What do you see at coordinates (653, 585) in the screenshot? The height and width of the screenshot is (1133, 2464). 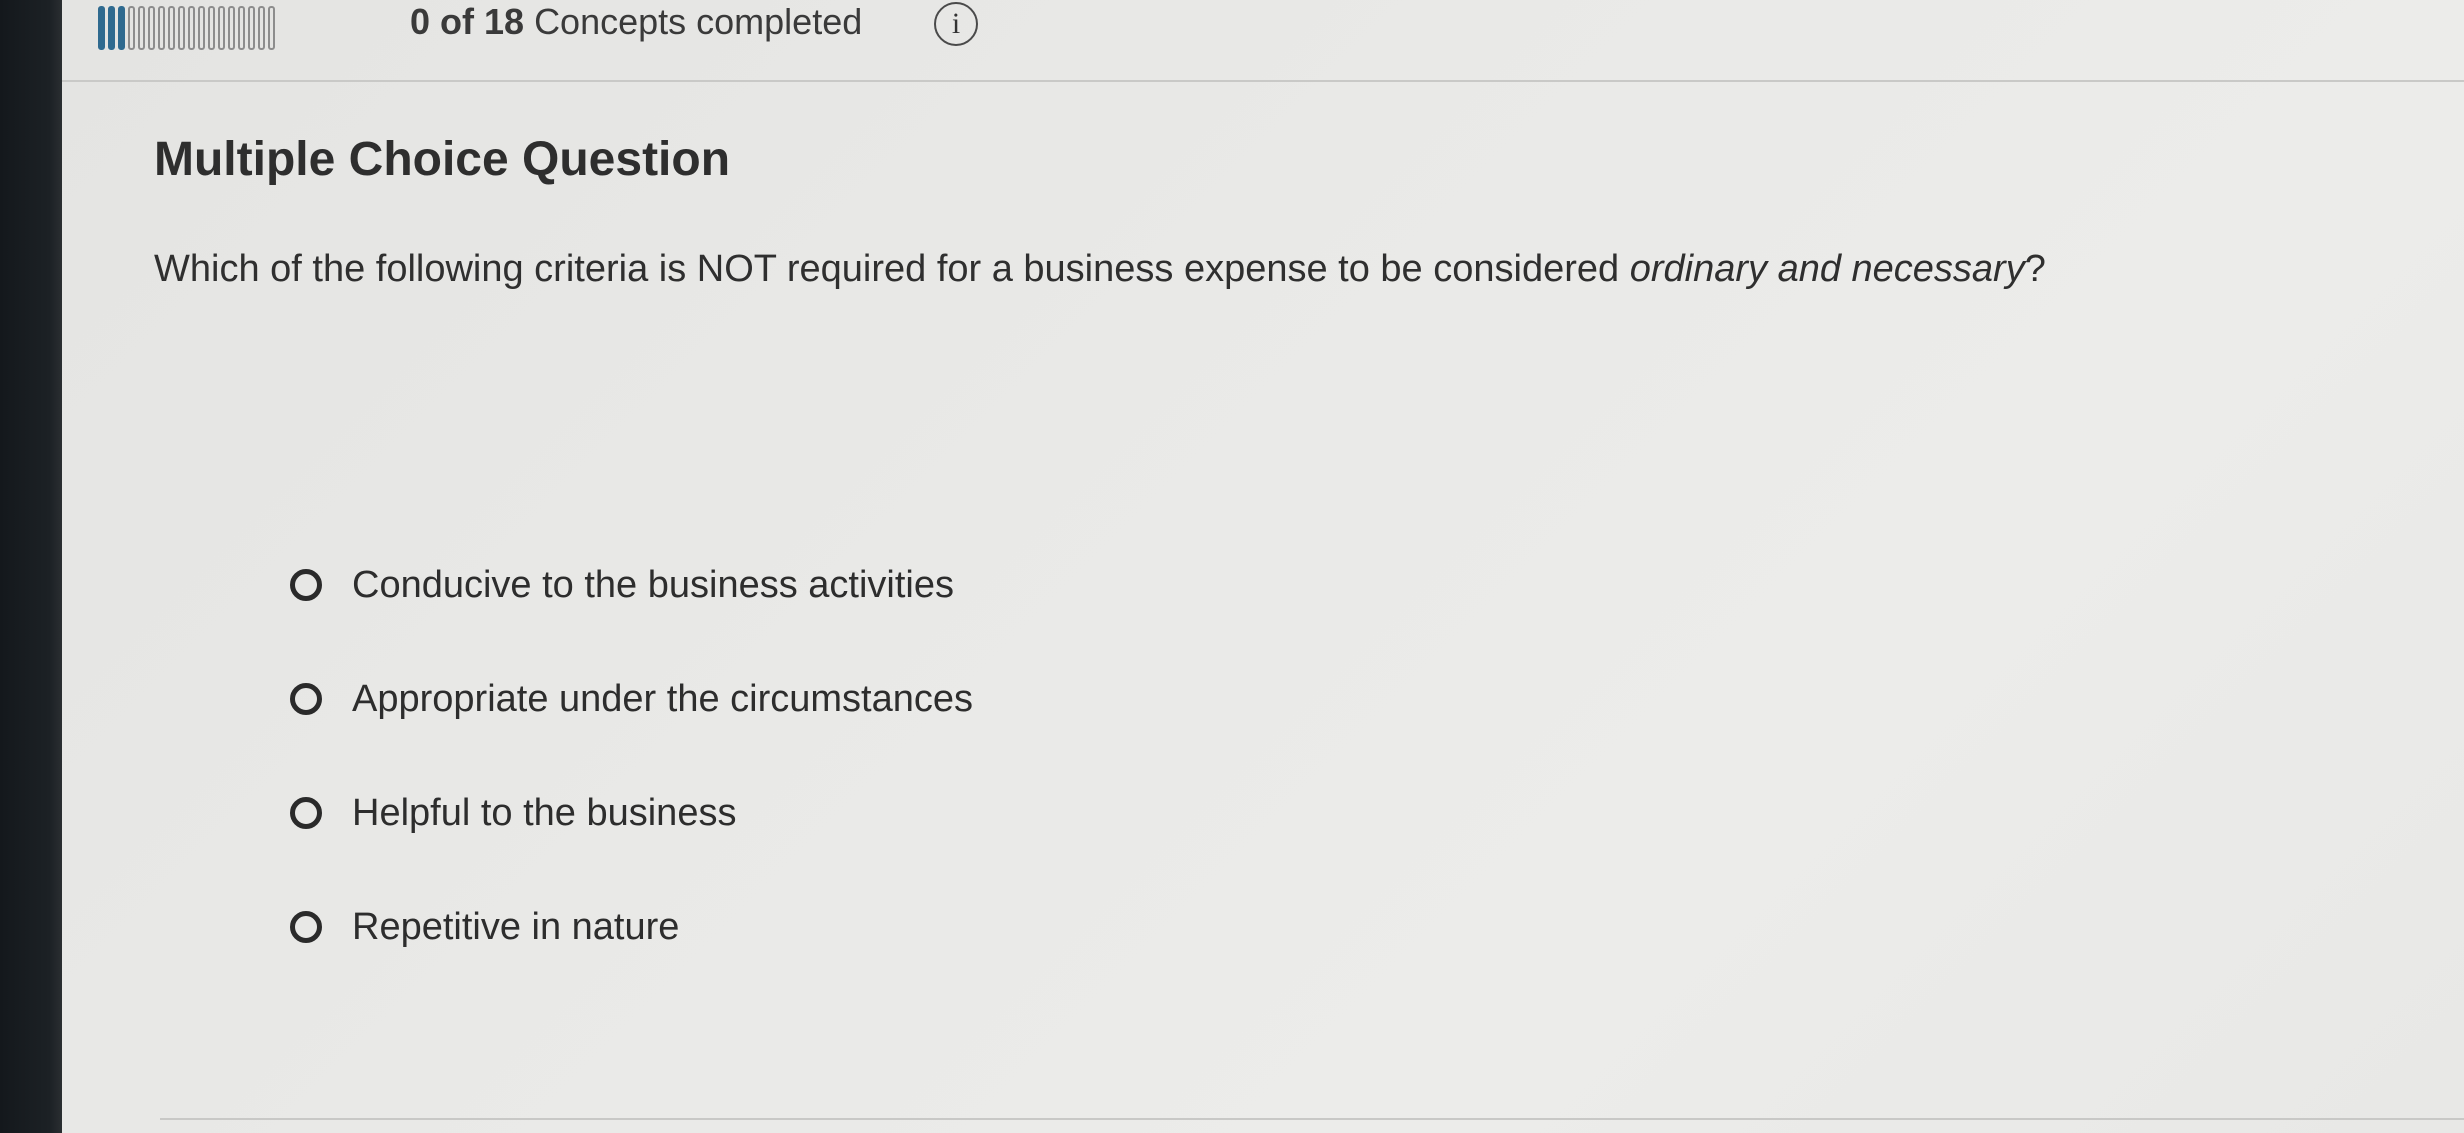 I see `answer-option-label: Conducive to the business activities` at bounding box center [653, 585].